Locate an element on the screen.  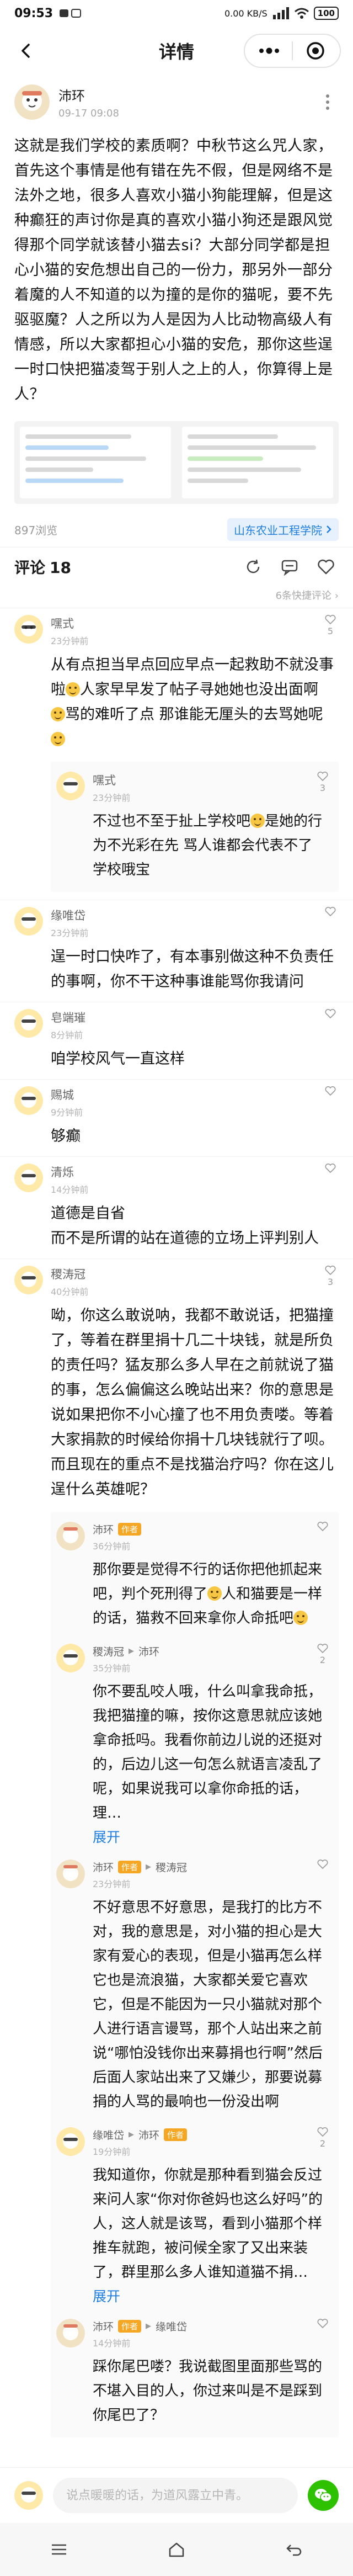
author-name: 沛环 is located at coordinates (187, 94).